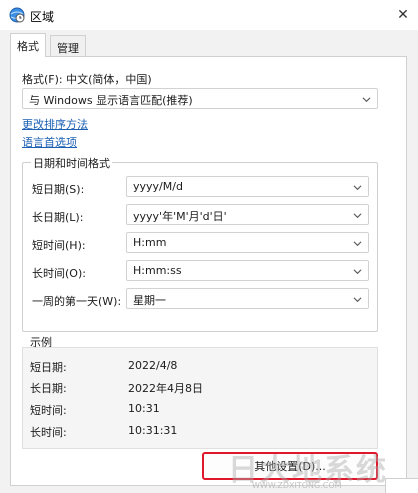  I want to click on format-select: 与 Windows 显示语言匹配(推荐), so click(200, 98).